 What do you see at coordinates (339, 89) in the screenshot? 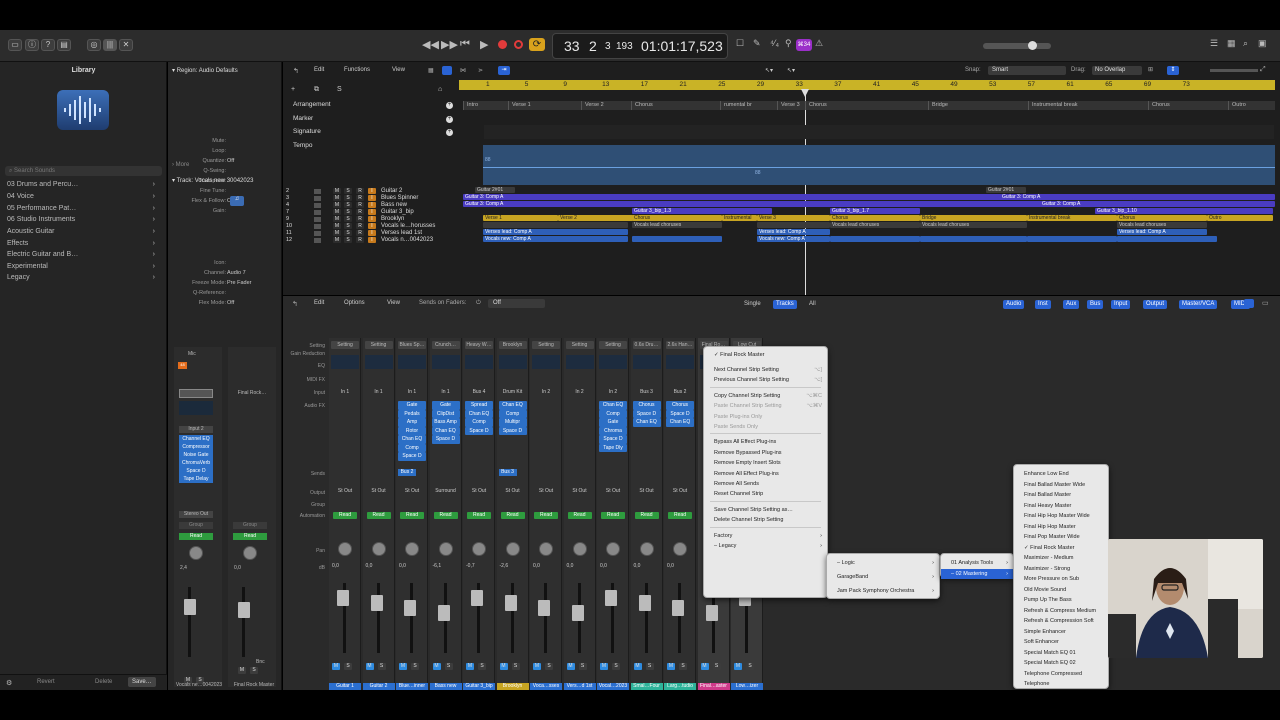
I see `solo-icon: S` at bounding box center [339, 89].